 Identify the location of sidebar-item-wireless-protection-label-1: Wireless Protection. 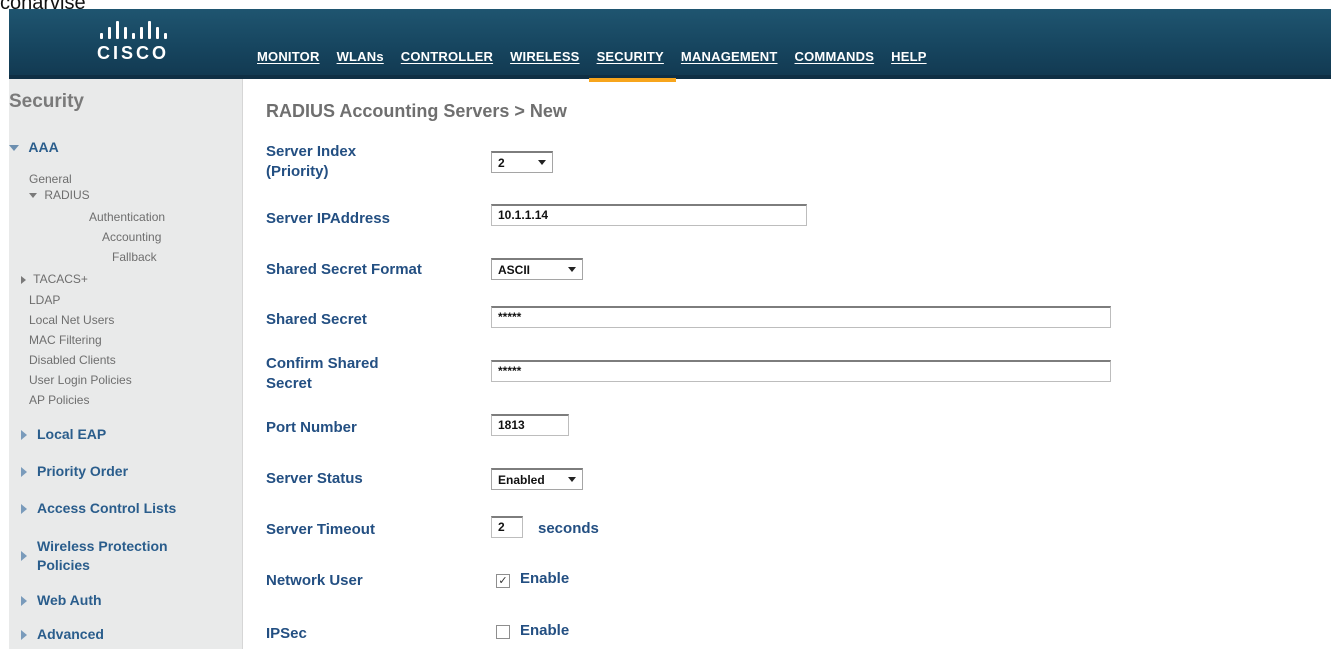
(102, 546).